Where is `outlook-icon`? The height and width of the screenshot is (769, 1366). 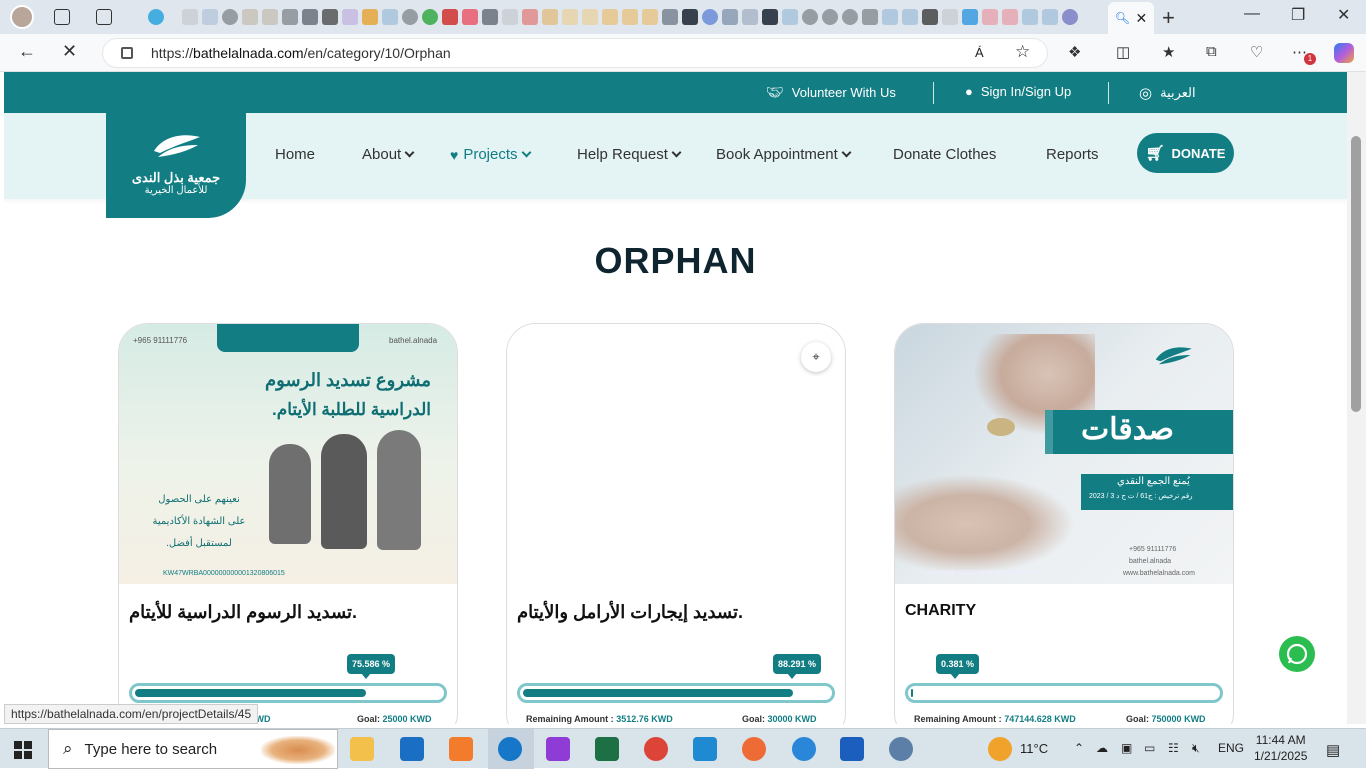
outlook-icon is located at coordinates (412, 749).